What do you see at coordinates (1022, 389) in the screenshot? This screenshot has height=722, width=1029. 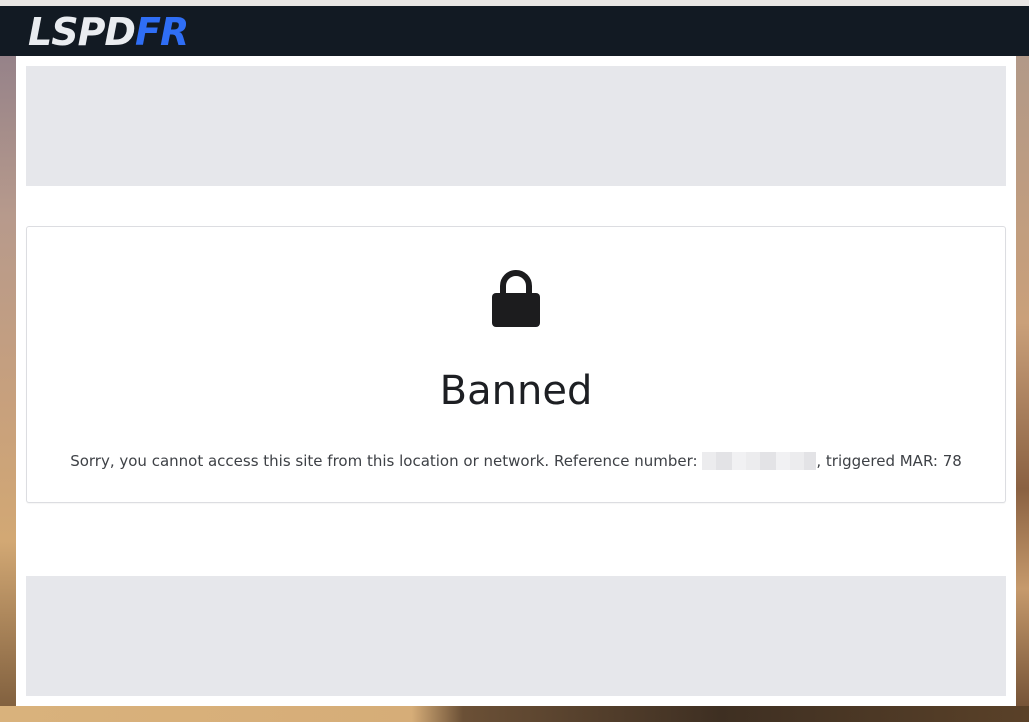 I see `background-image-right` at bounding box center [1022, 389].